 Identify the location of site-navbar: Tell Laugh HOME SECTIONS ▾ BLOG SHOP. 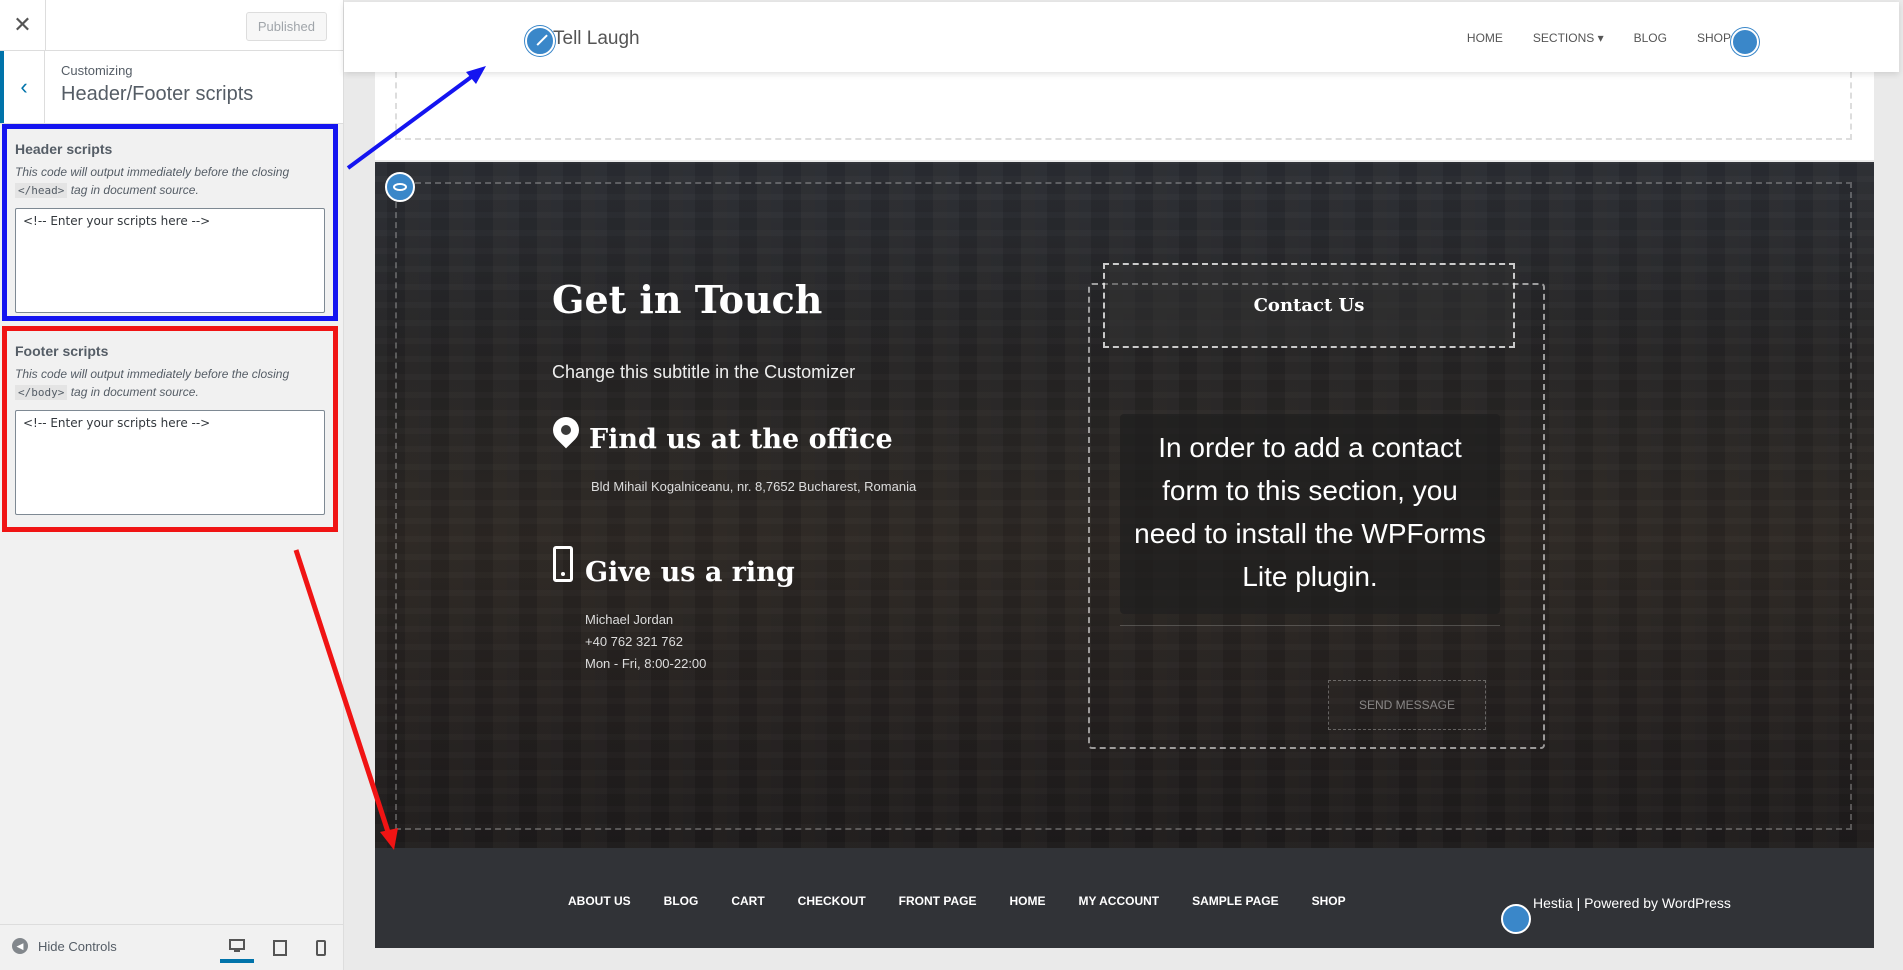
(1121, 37).